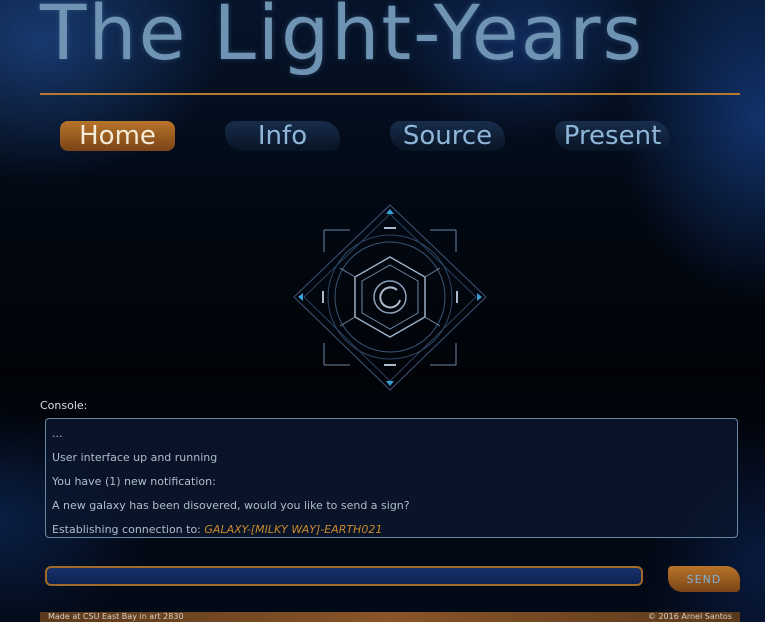  I want to click on nav-source: Source, so click(447, 136).